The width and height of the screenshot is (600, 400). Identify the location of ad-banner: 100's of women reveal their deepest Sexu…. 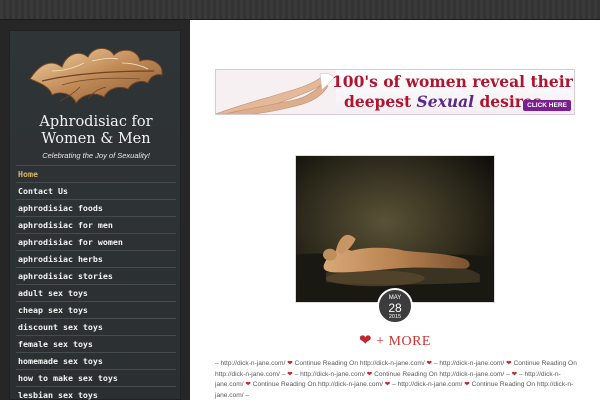
(395, 92).